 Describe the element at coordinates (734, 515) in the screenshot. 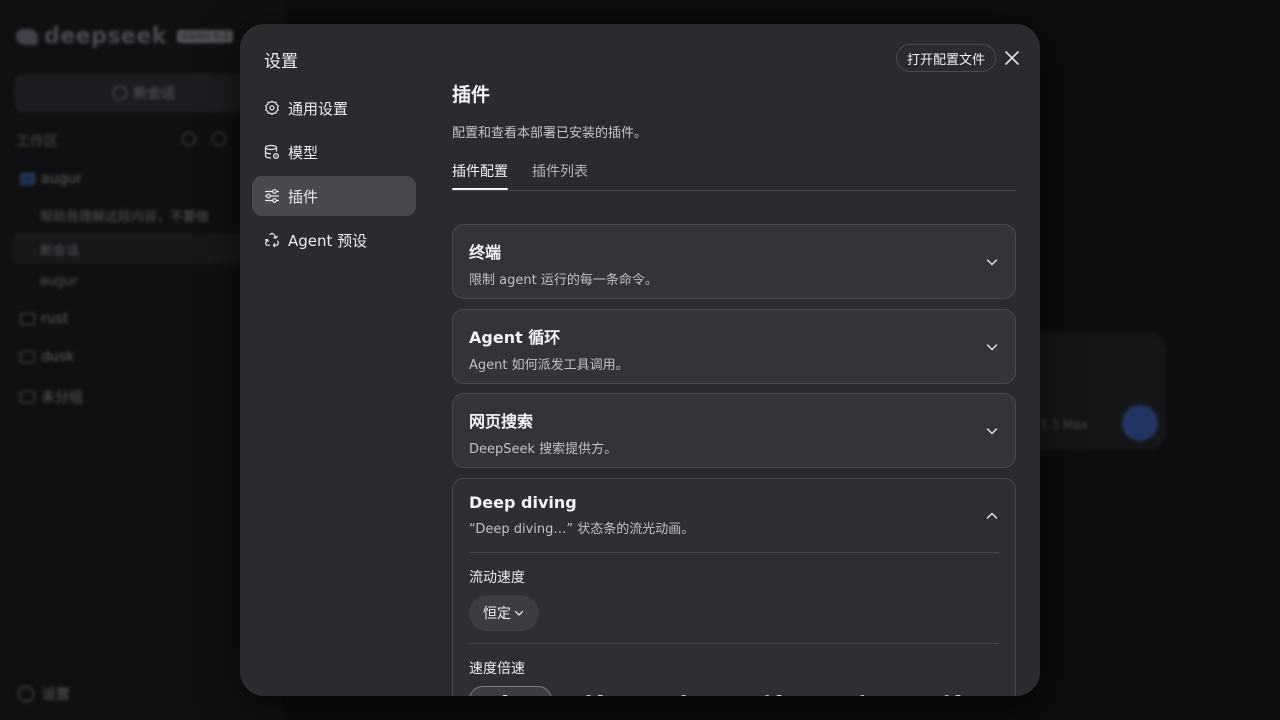

I see `plugin-card-header: Deep diving “Deep diving…” 状态条的流光动画。` at that location.